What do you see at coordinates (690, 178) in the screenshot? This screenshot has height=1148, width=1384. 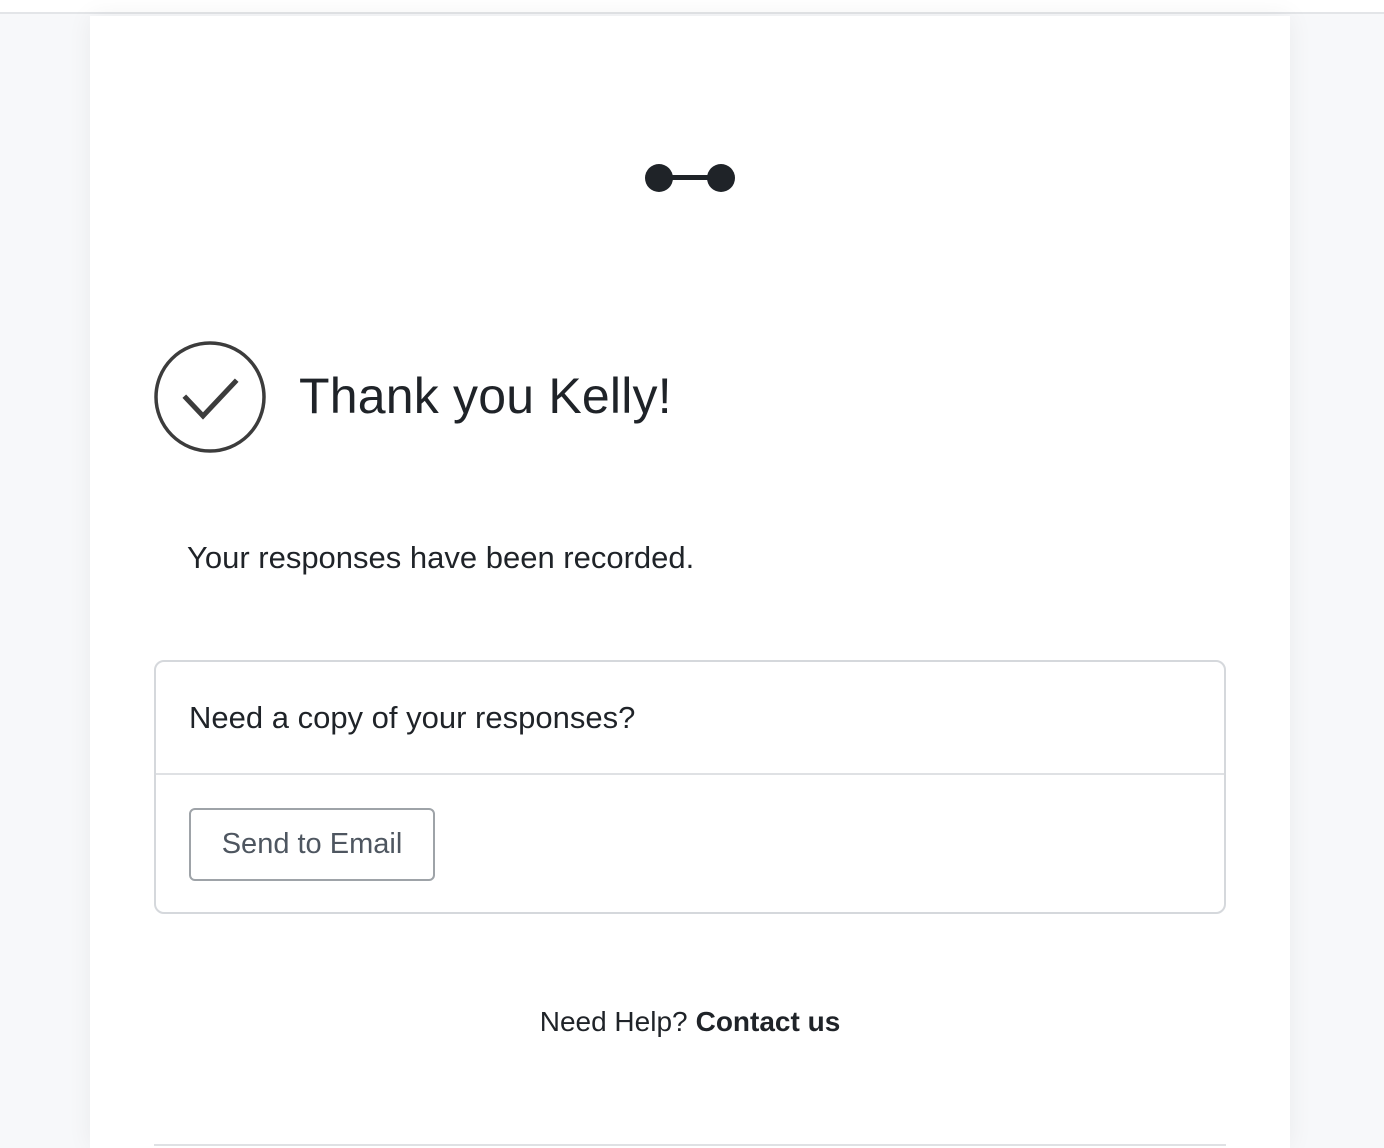 I see `brand-logo-icon` at bounding box center [690, 178].